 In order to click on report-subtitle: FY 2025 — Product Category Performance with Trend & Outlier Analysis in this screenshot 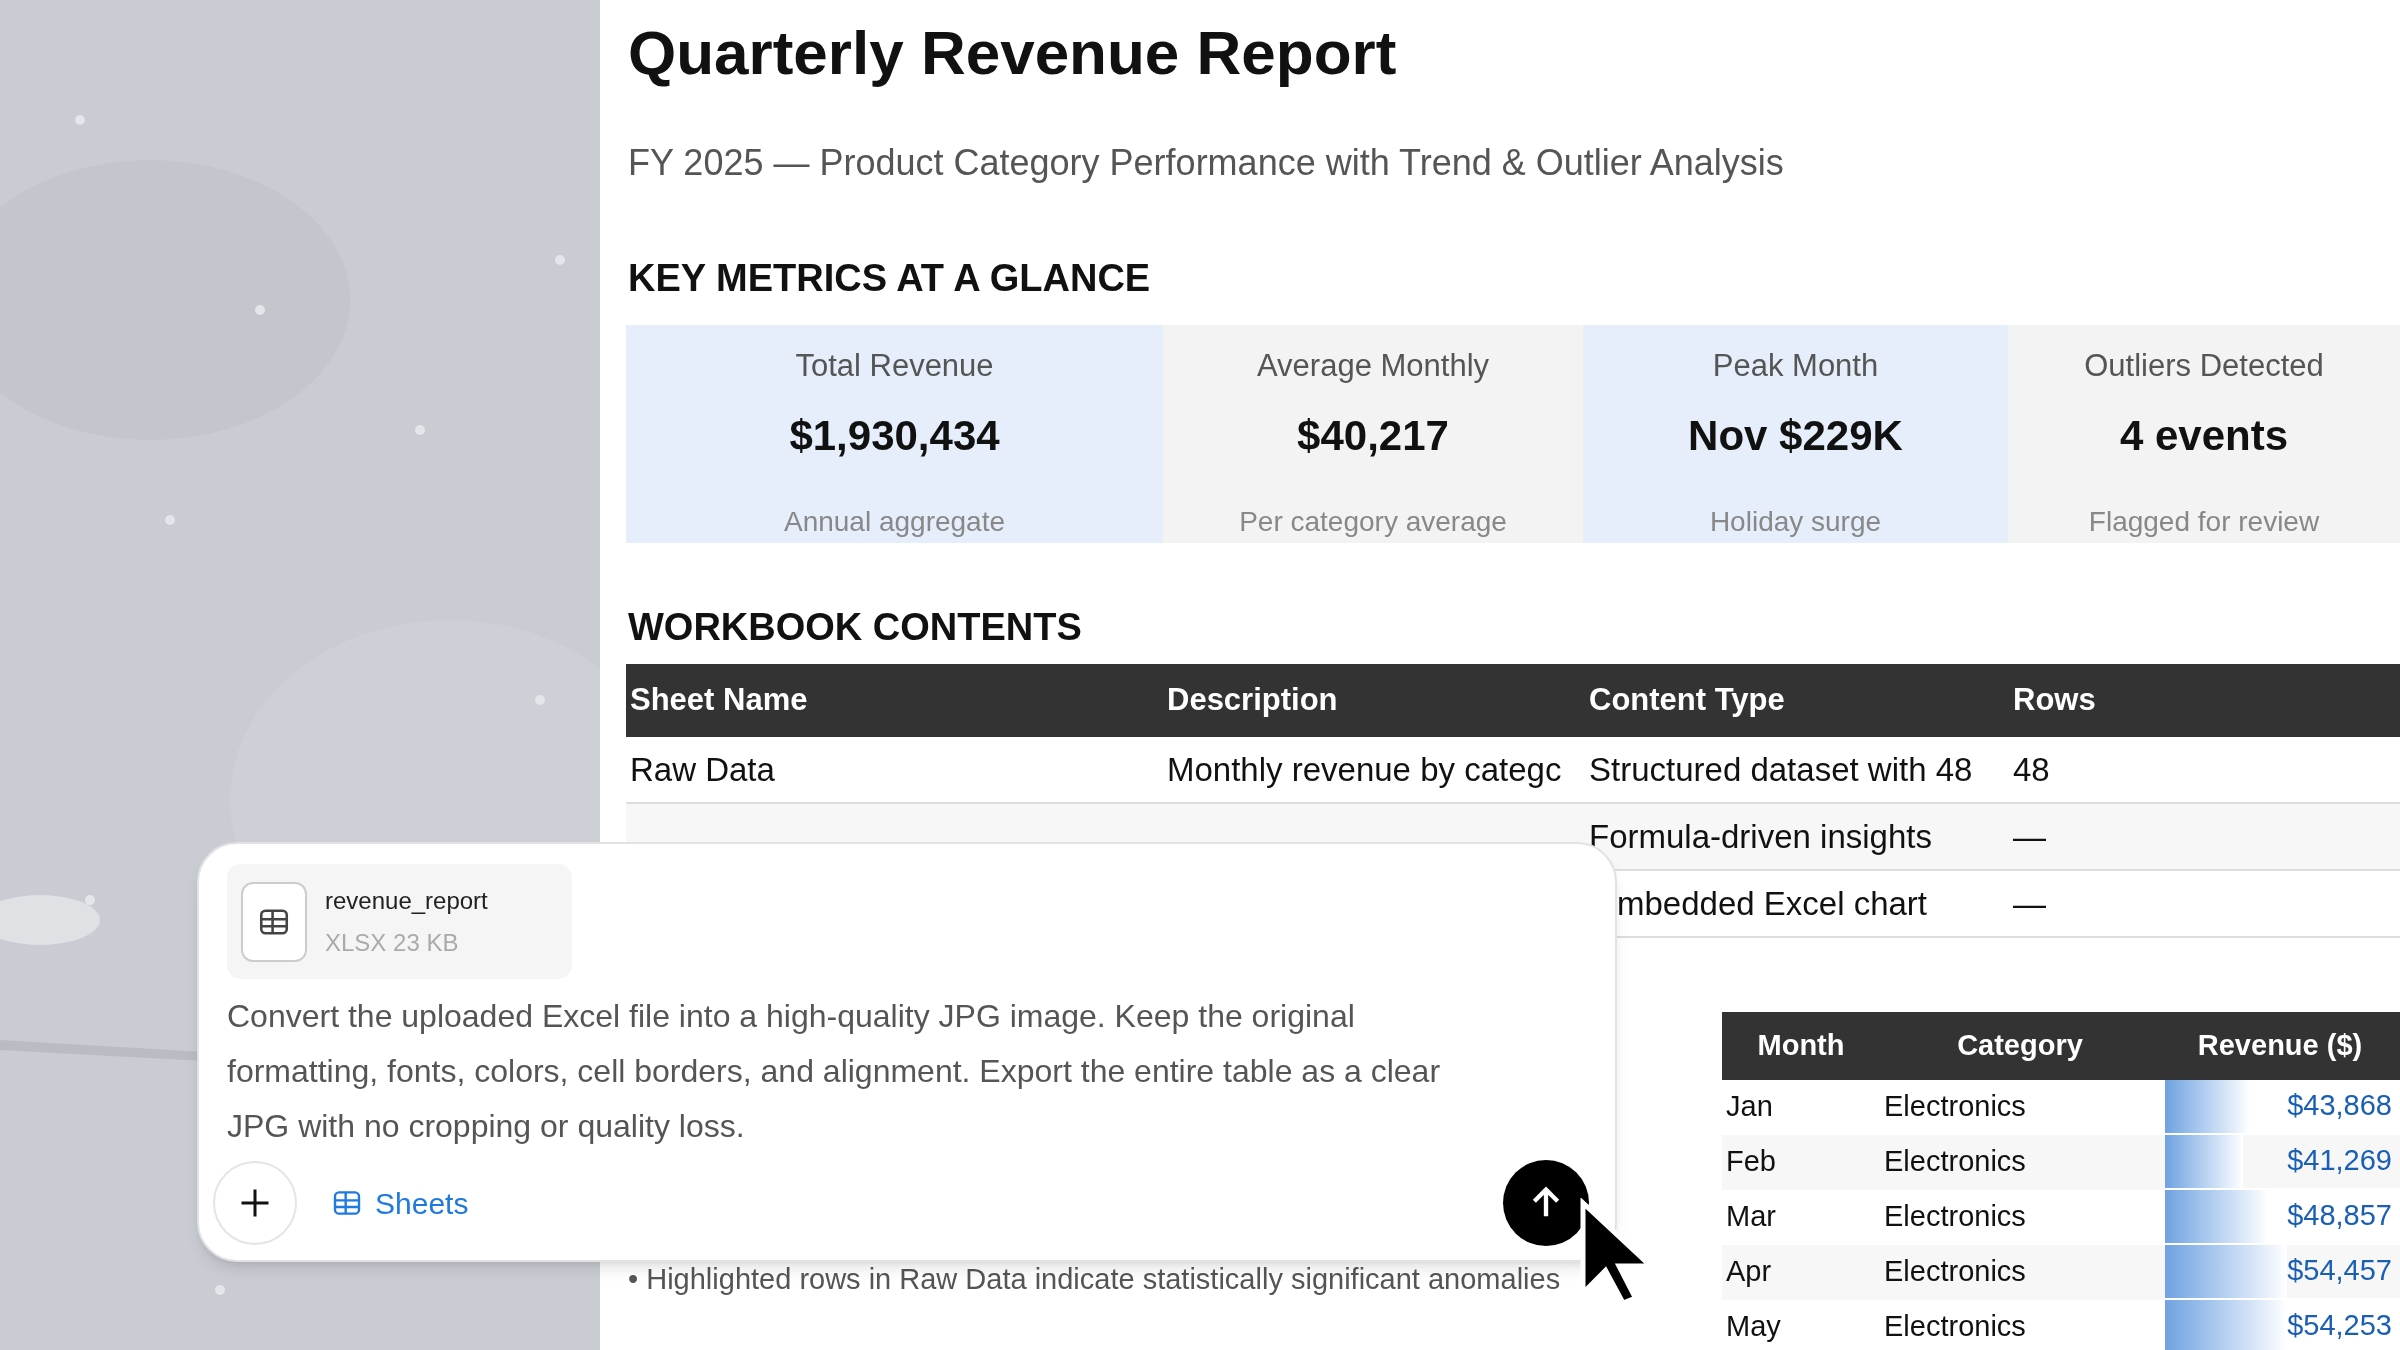, I will do `click(1206, 163)`.